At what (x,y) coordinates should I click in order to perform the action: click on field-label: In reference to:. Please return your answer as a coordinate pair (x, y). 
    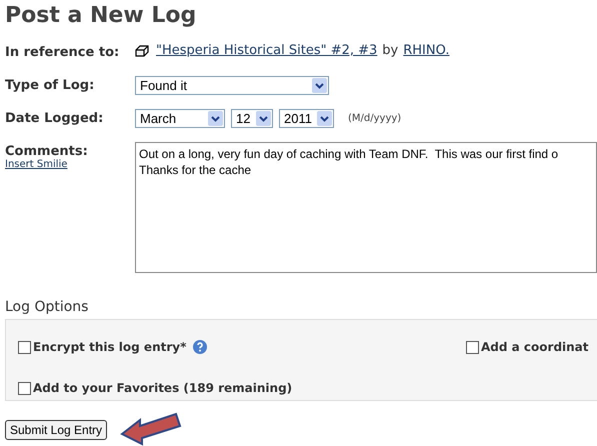
    Looking at the image, I should click on (62, 52).